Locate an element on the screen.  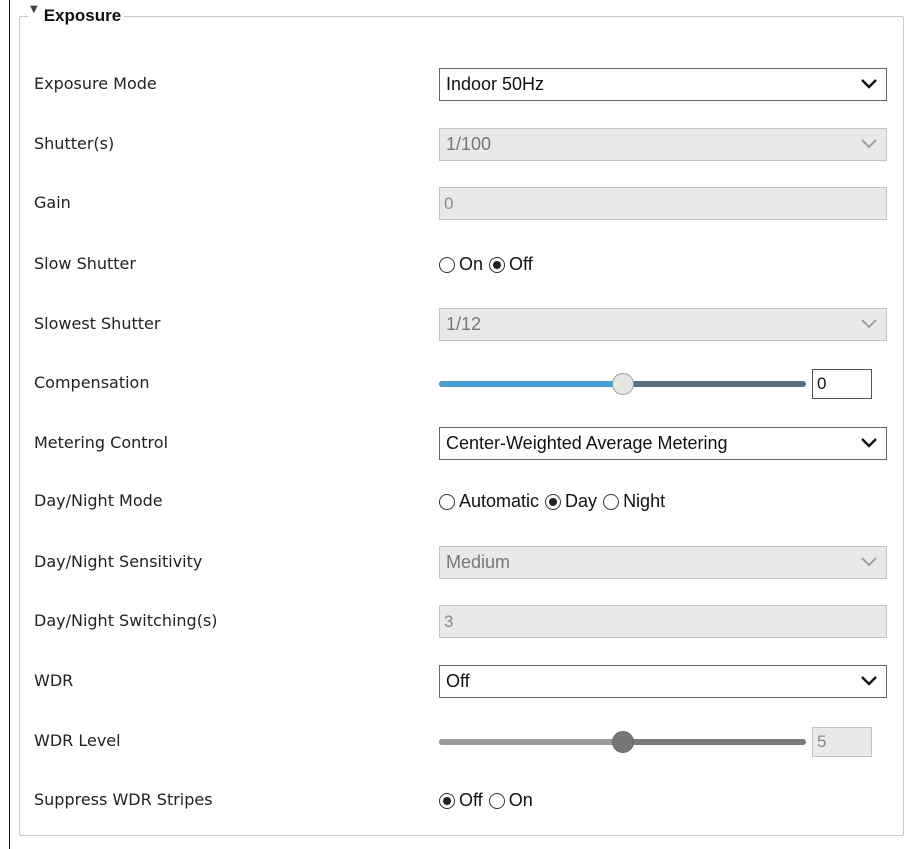
wdr-value: Off is located at coordinates (458, 681).